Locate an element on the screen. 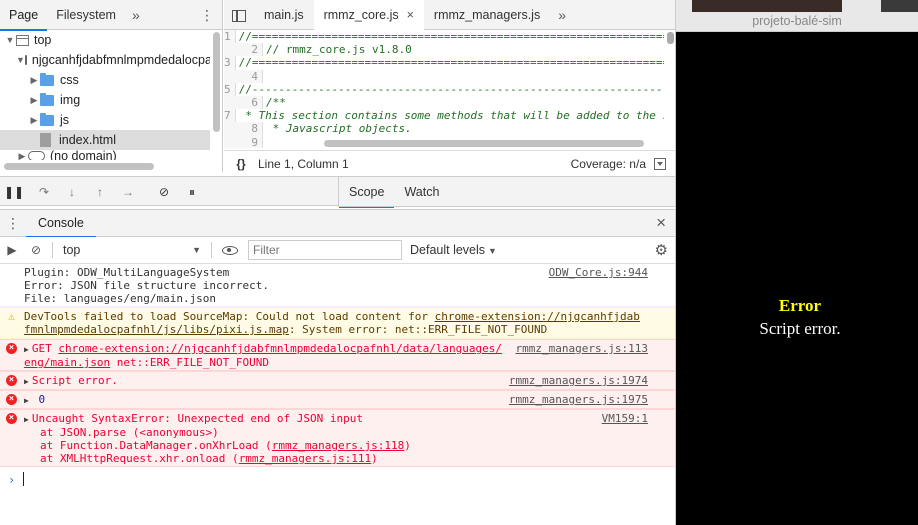  tab-filesystem: Filesystem is located at coordinates (86, 15).